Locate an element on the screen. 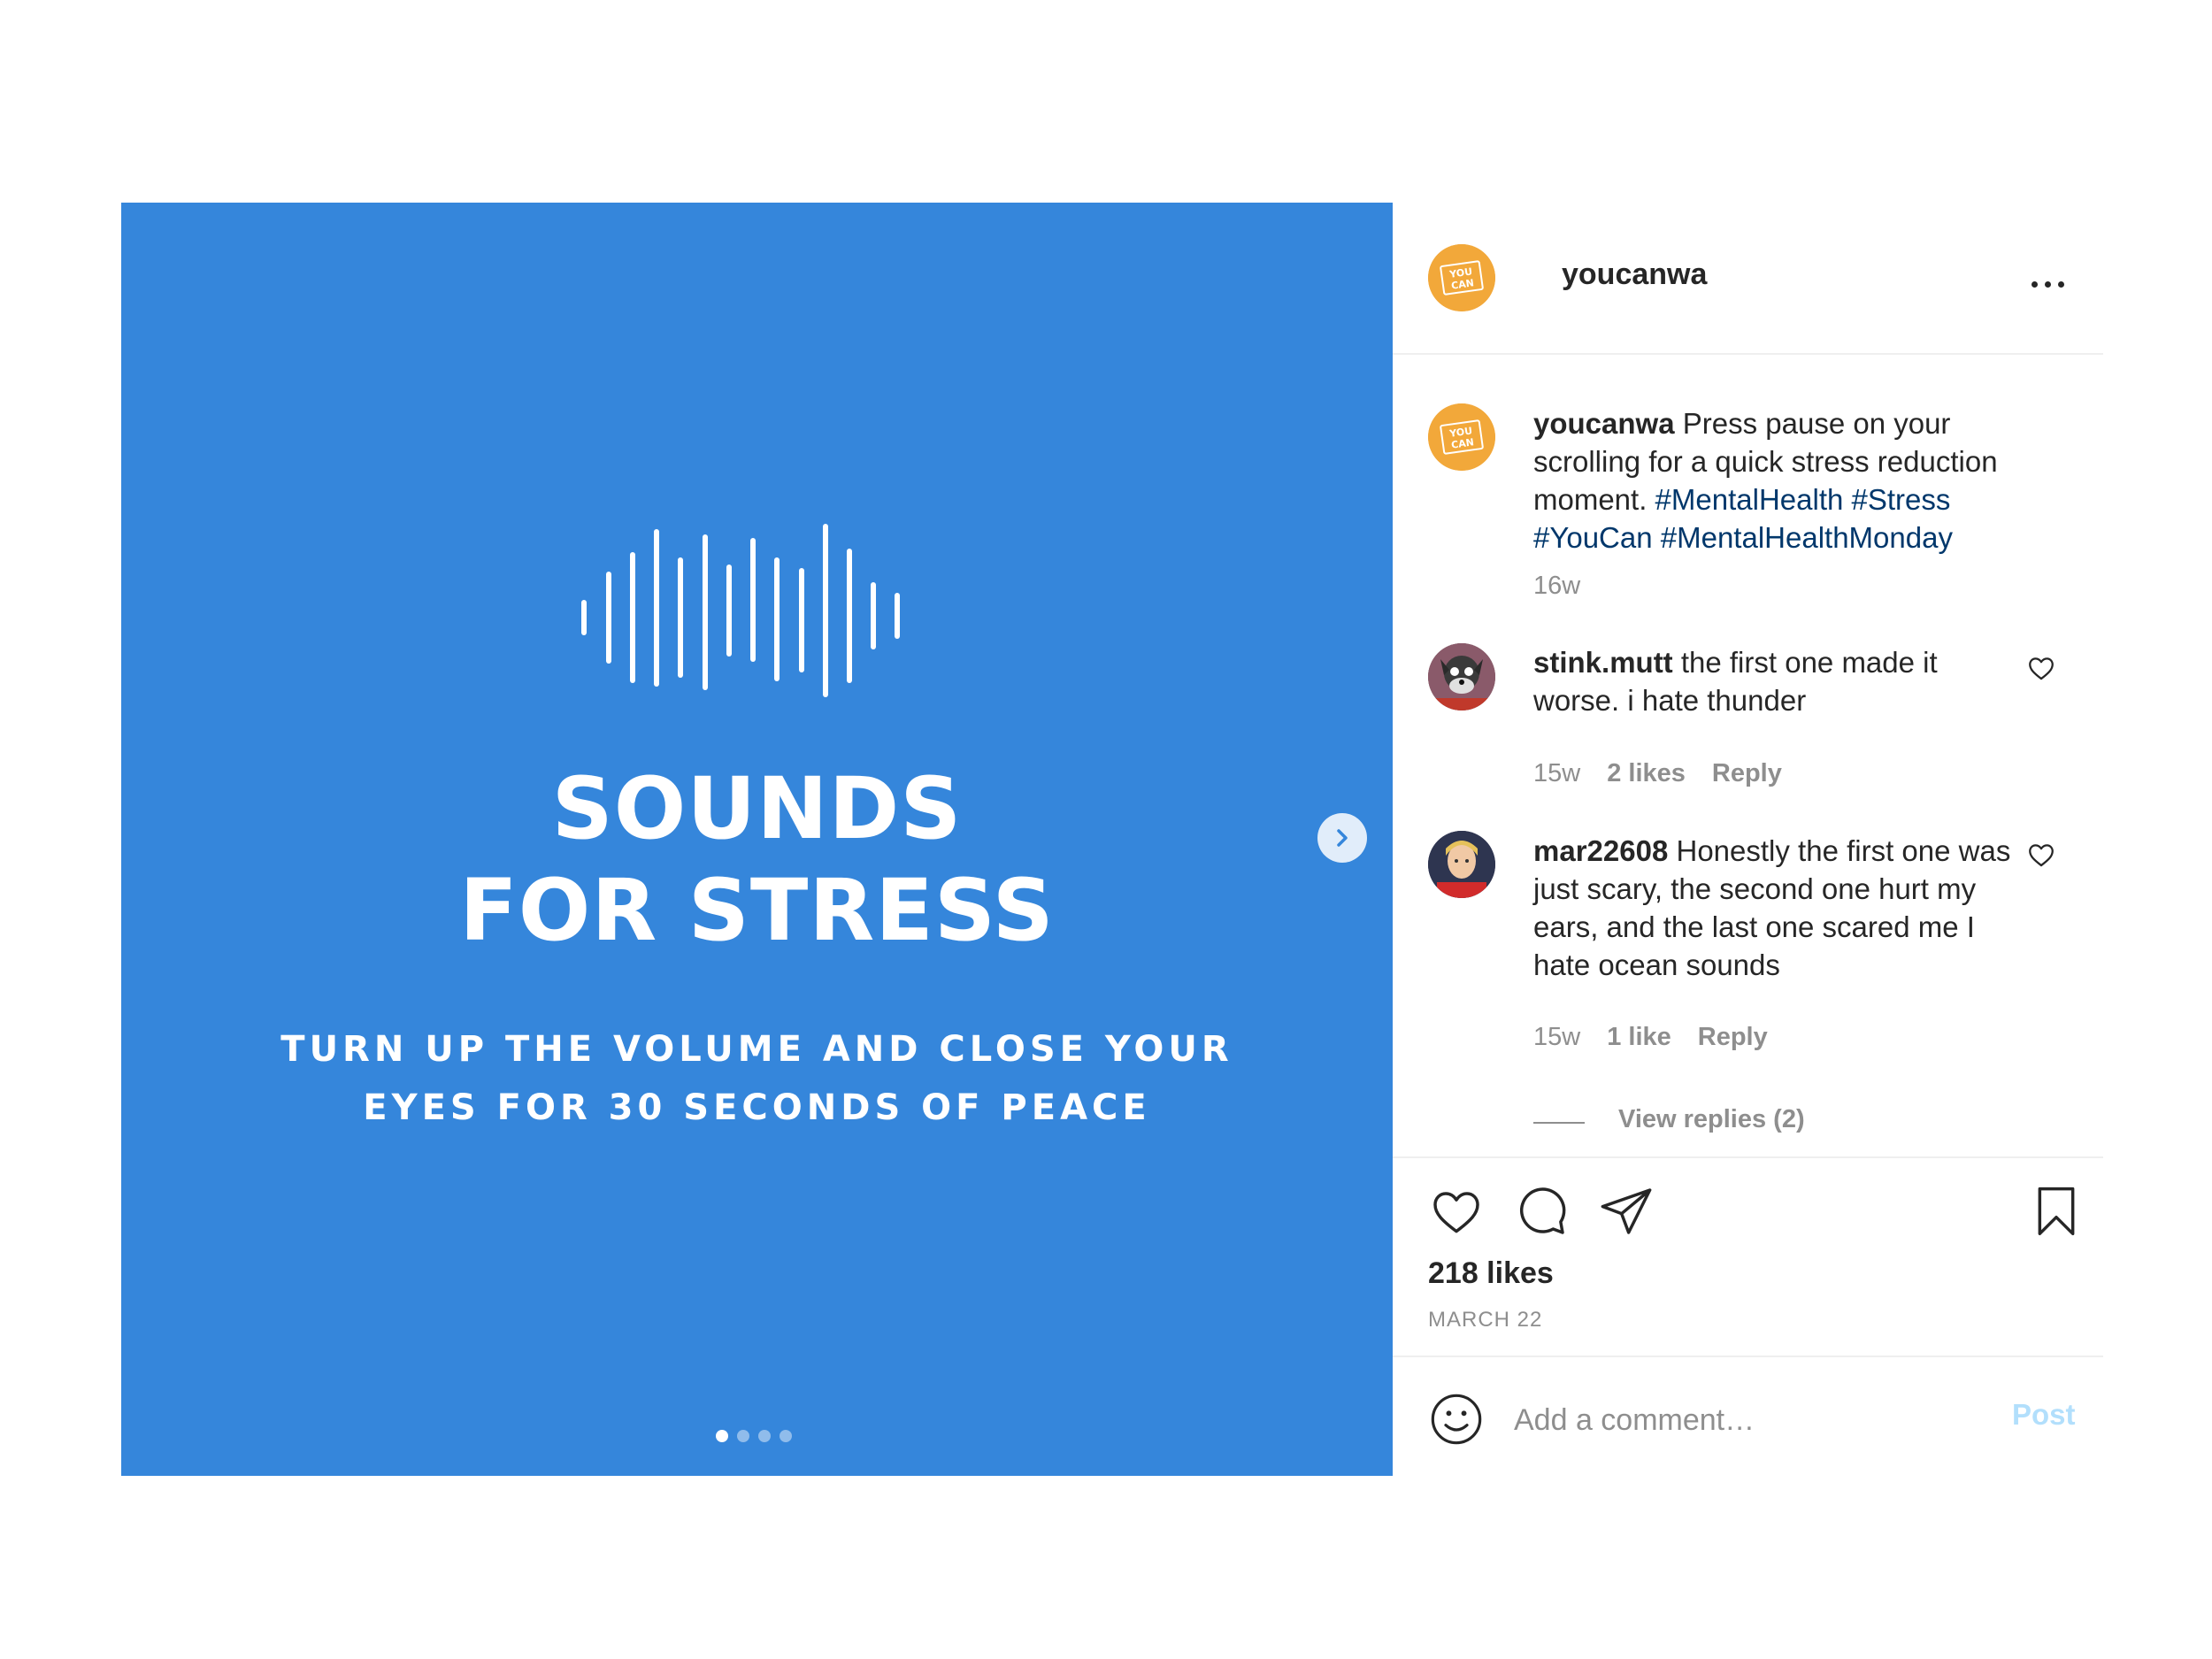 This screenshot has width=2212, height=1659. hashtag-link: #Stress is located at coordinates (1902, 500).